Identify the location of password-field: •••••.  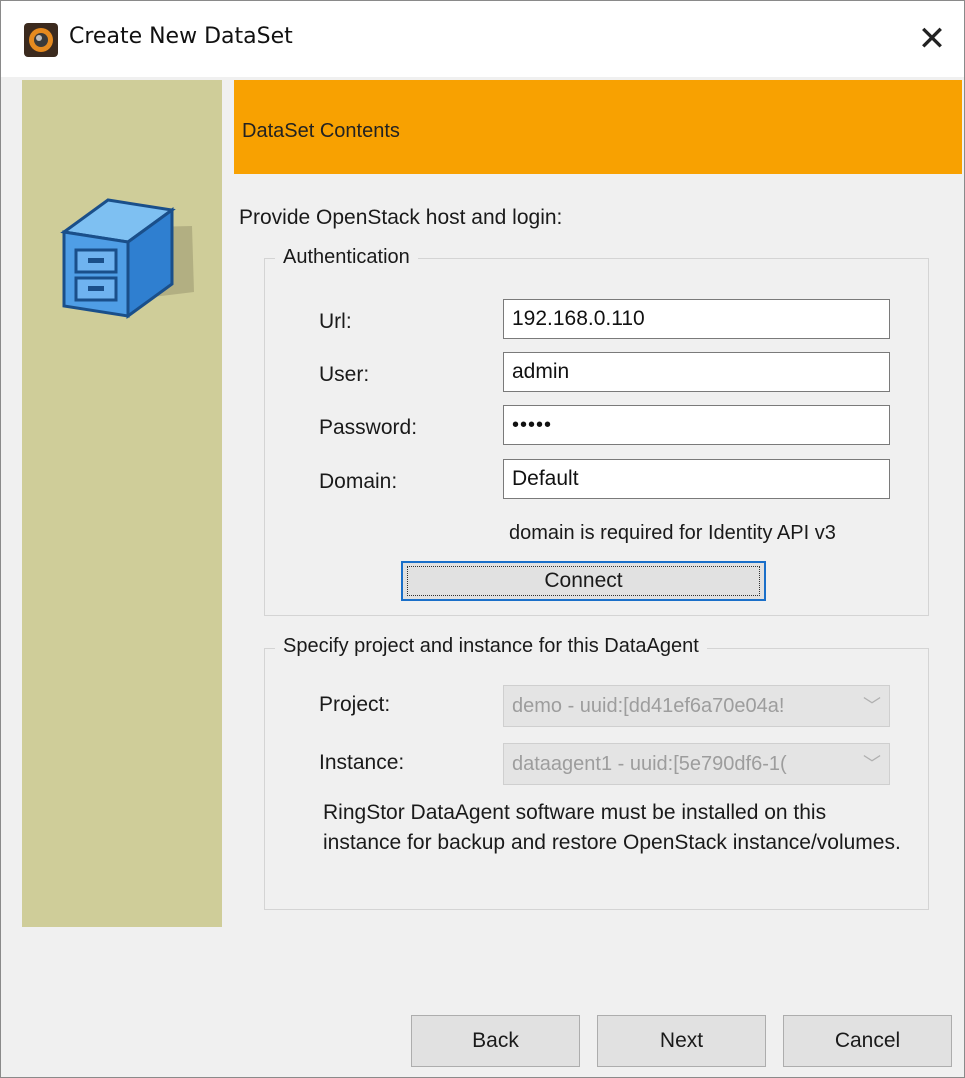
(696, 425).